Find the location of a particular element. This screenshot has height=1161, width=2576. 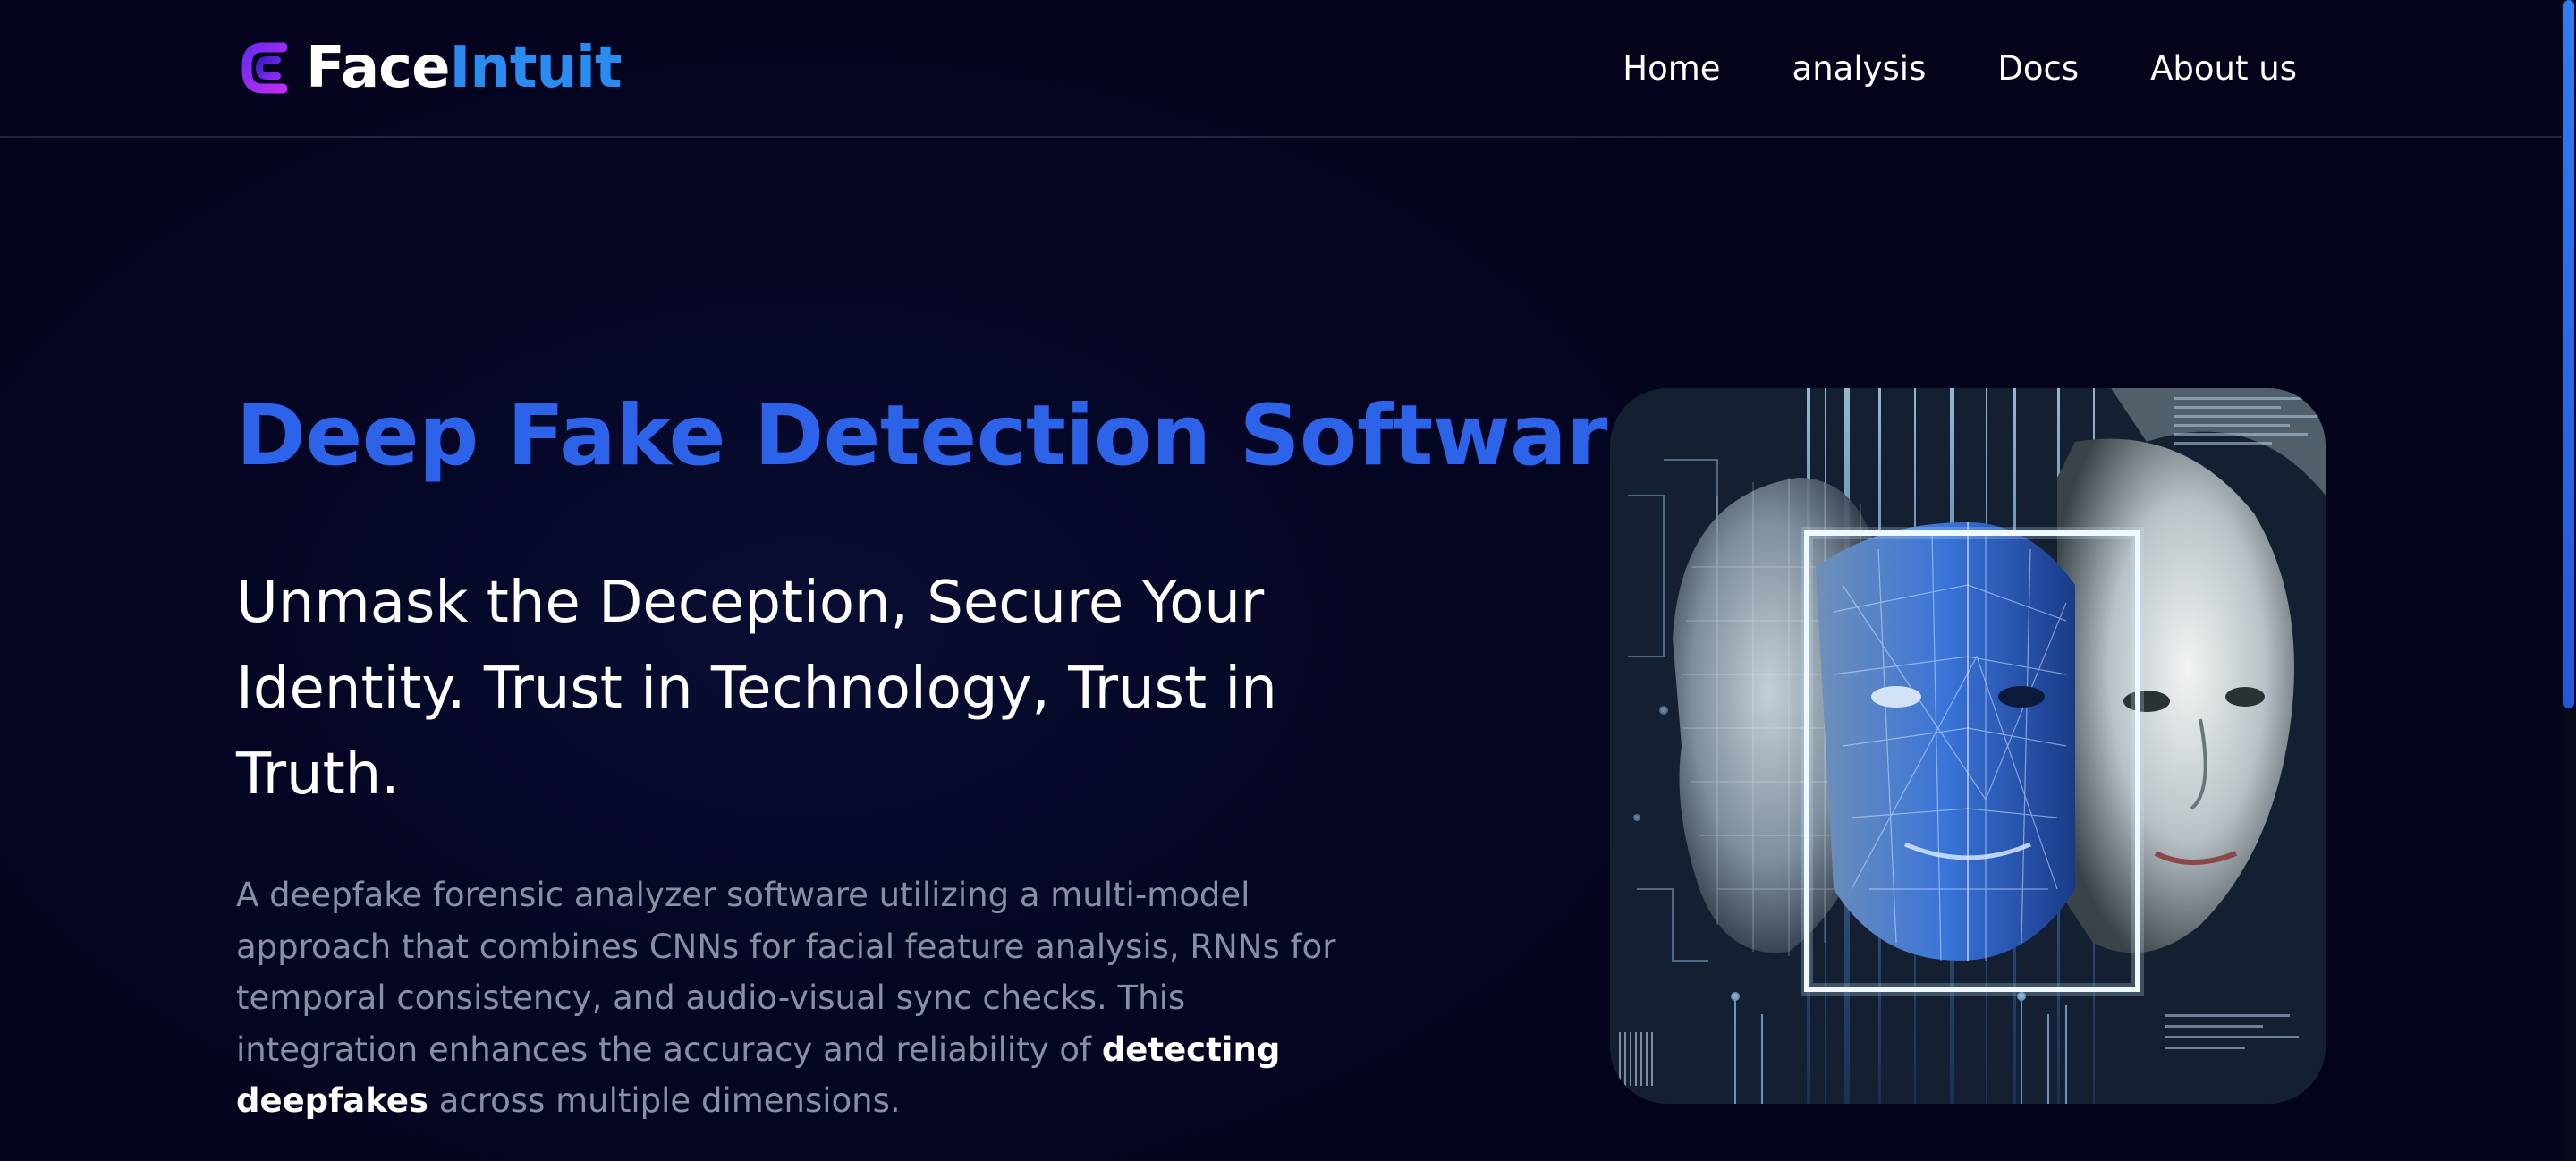

nav-analysis-link: analysis is located at coordinates (1859, 69).